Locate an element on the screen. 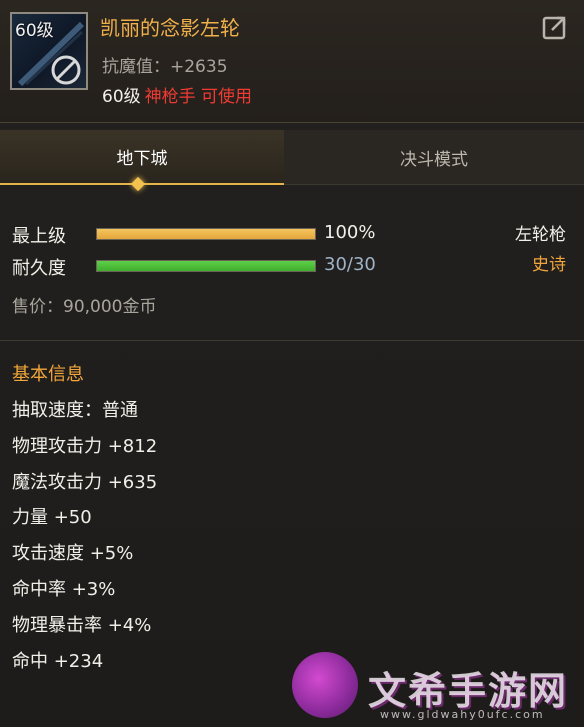 Image resolution: width=584 pixels, height=727 pixels. attribute-item: 物理攻击力 +812 is located at coordinates (85, 446).